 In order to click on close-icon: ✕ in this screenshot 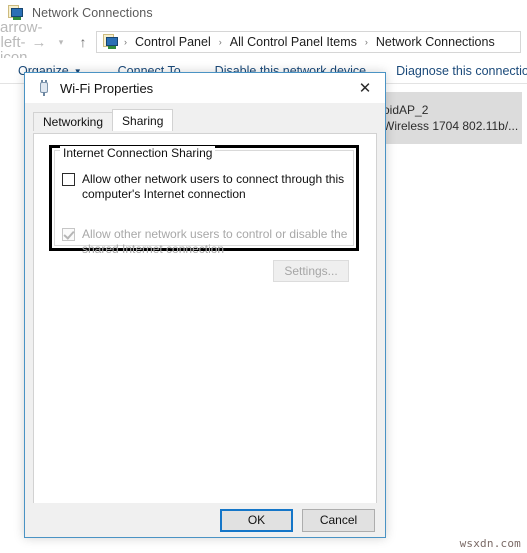, I will do `click(365, 88)`.